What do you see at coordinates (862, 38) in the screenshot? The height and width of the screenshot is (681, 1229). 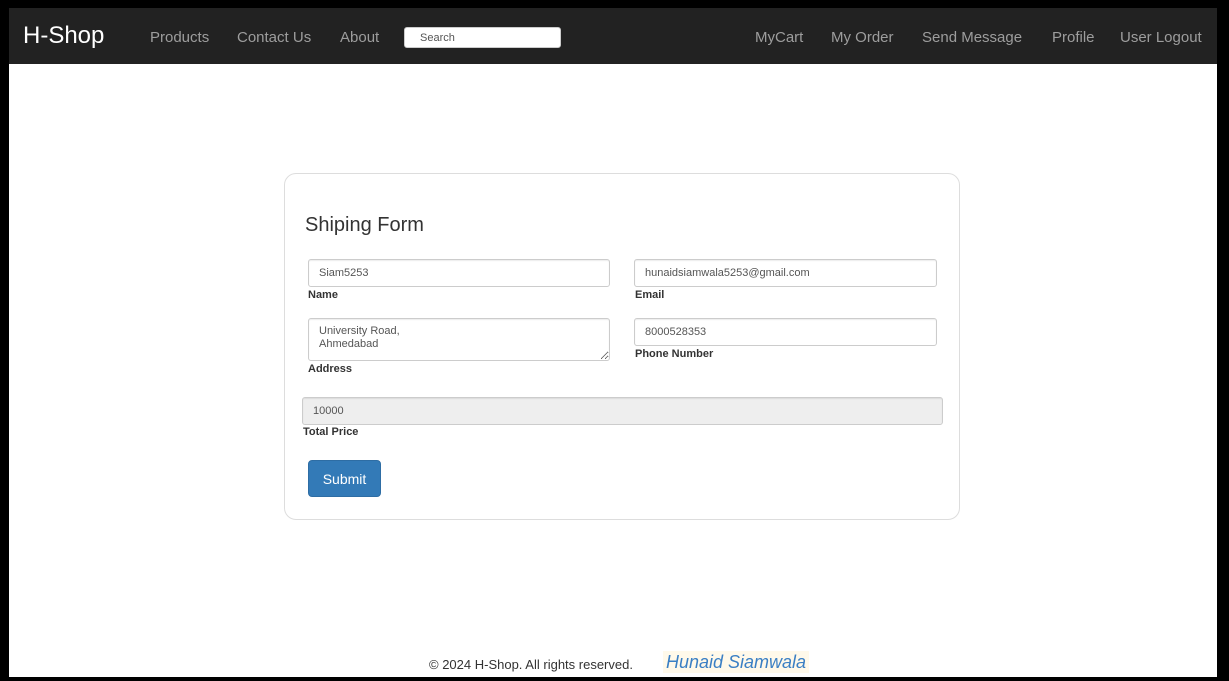 I see `nav-link-my-order: My Order` at bounding box center [862, 38].